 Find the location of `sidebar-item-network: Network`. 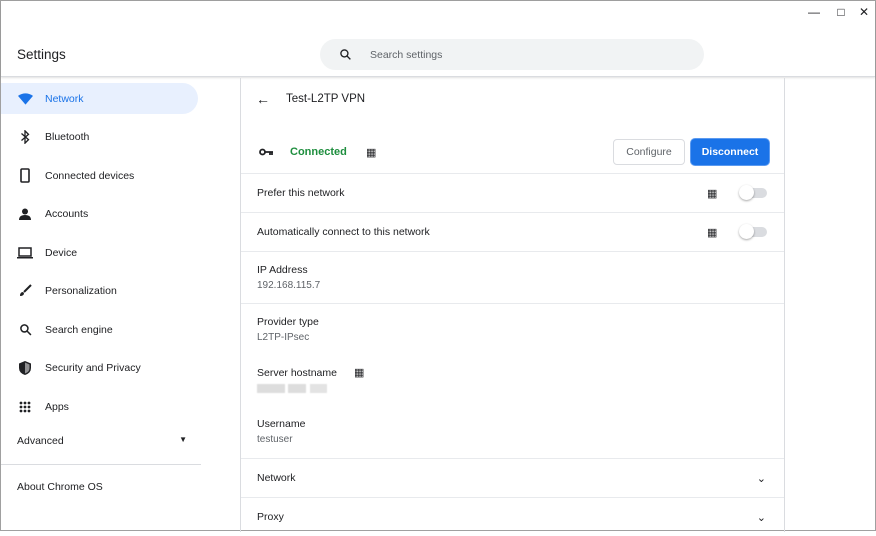

sidebar-item-network: Network is located at coordinates (99, 98).